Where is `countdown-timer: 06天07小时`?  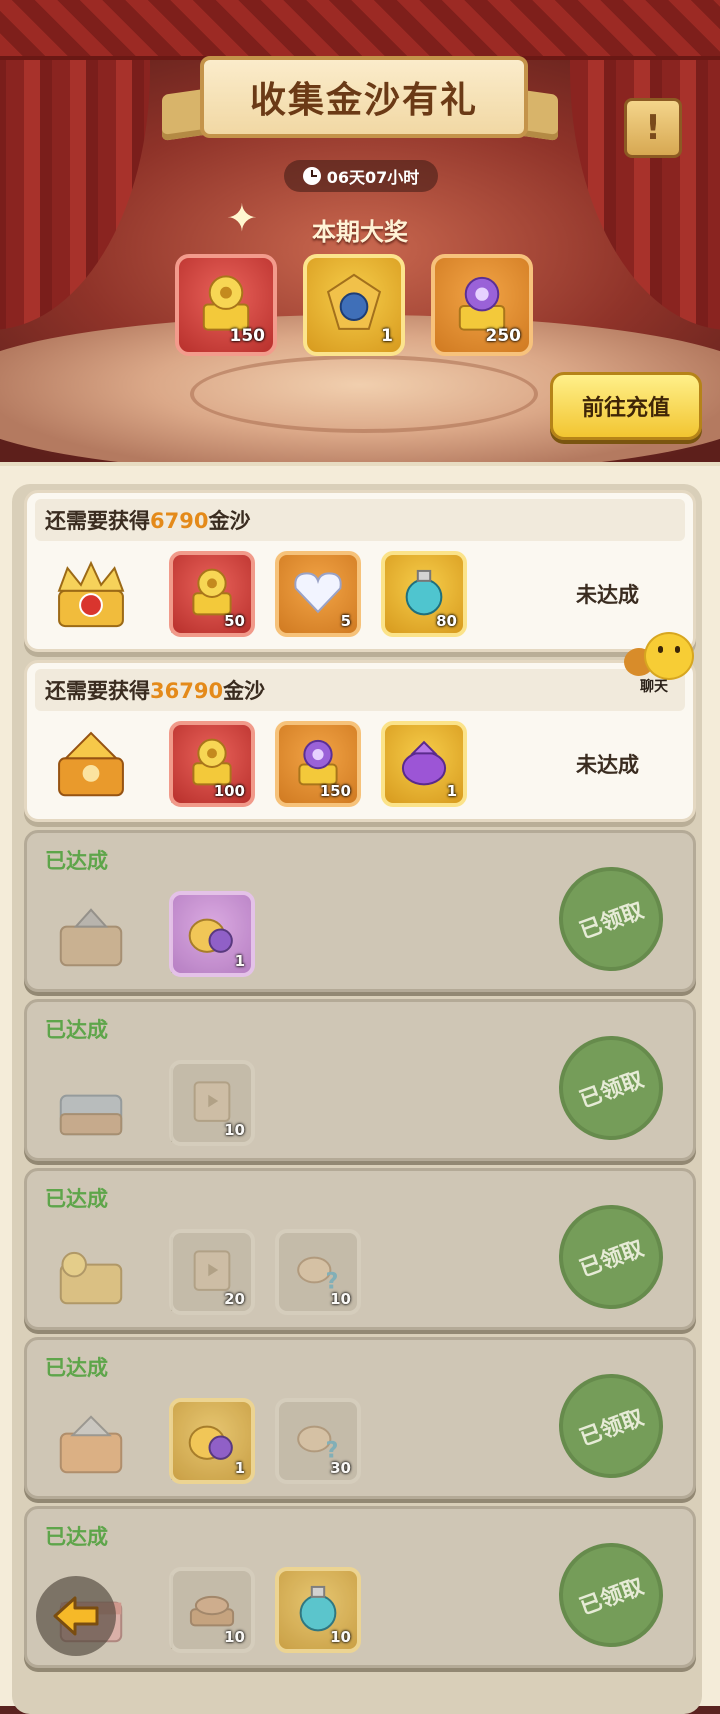
countdown-timer: 06天07小时 is located at coordinates (361, 176).